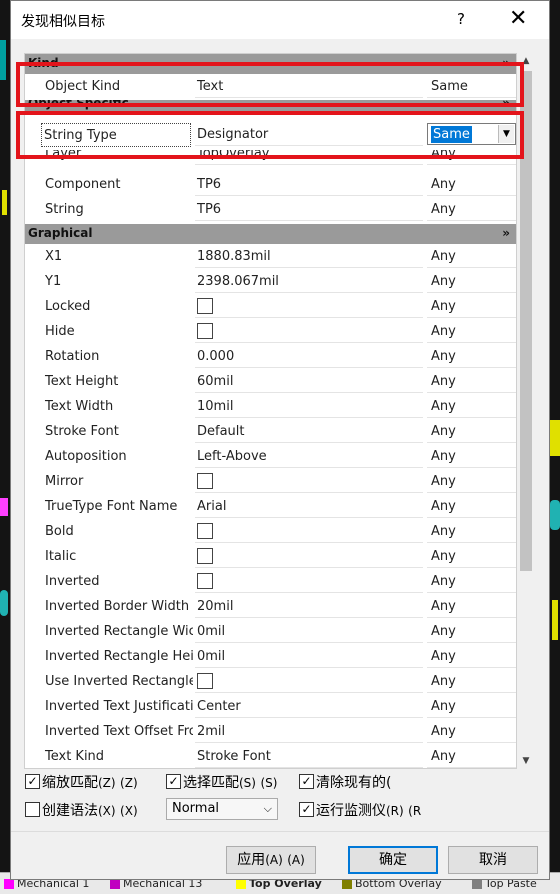 This screenshot has width=560, height=894. I want to click on property-row: Inverted Any, so click(270, 582).